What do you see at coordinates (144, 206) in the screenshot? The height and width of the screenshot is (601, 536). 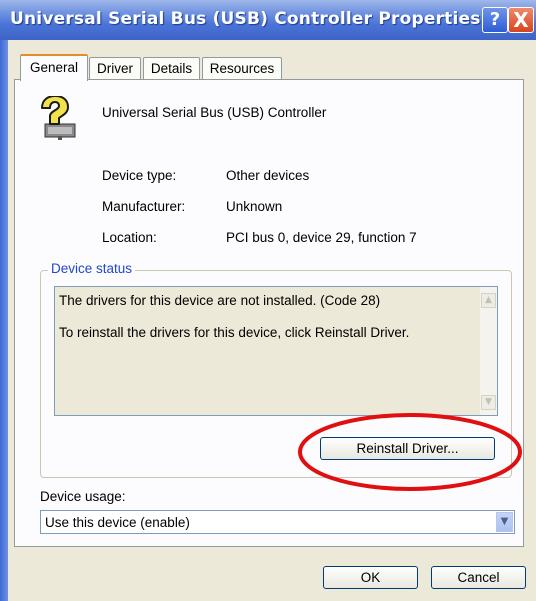 I see `manufacturer-label: Manufacturer:` at bounding box center [144, 206].